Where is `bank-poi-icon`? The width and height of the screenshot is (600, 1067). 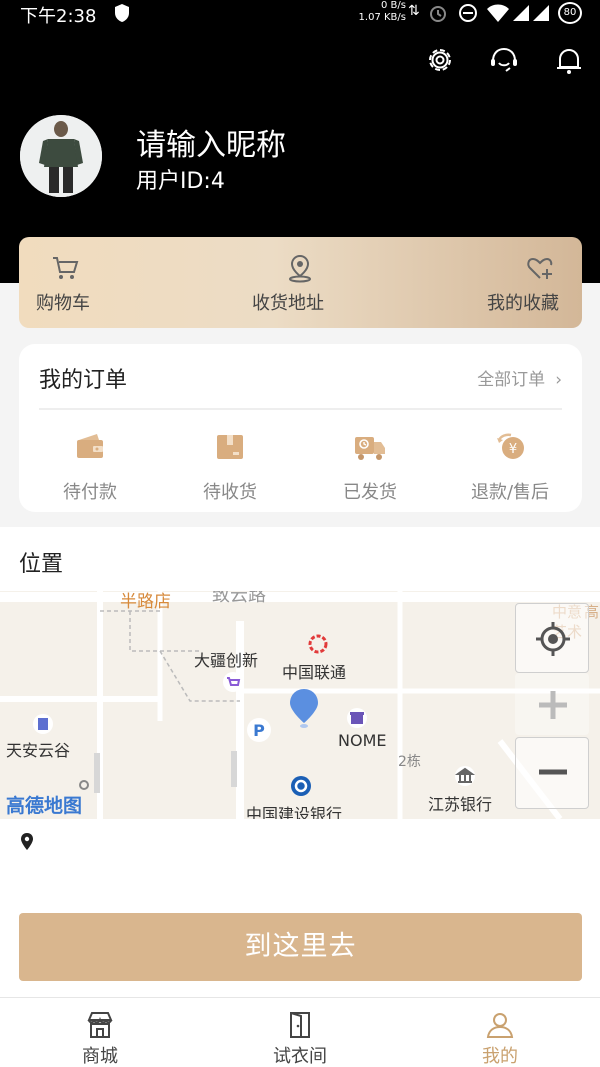
bank-poi-icon is located at coordinates (465, 776).